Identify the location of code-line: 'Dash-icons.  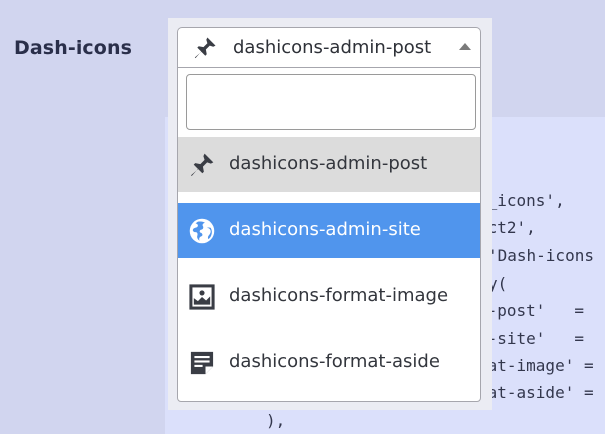
(541, 255).